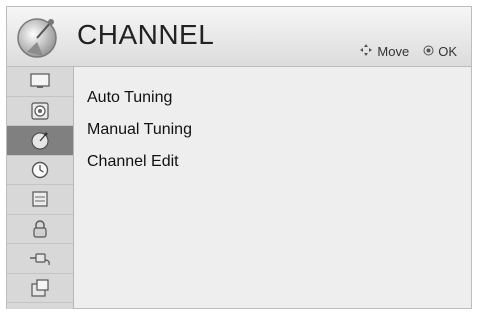  I want to click on time-icon, so click(40, 169).